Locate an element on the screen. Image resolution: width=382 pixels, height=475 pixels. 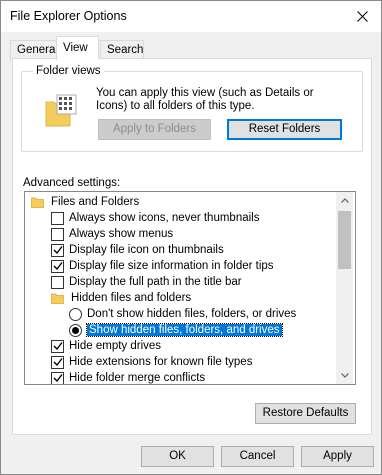
close-button is located at coordinates (362, 16).